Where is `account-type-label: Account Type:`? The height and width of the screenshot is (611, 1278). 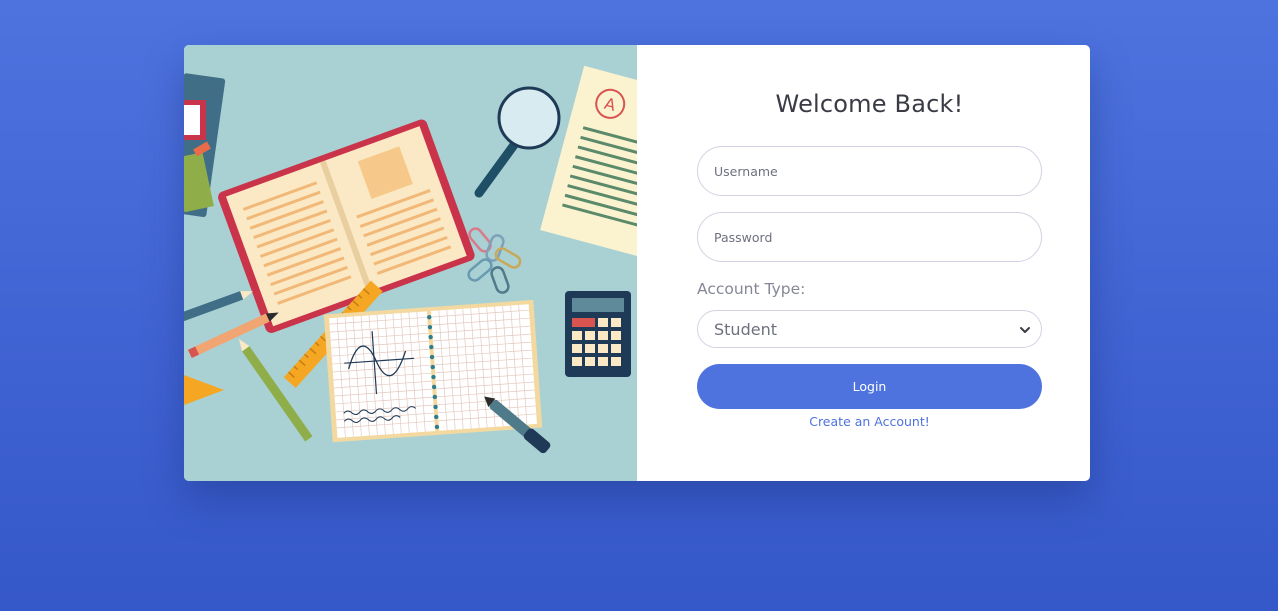 account-type-label: Account Type: is located at coordinates (751, 289).